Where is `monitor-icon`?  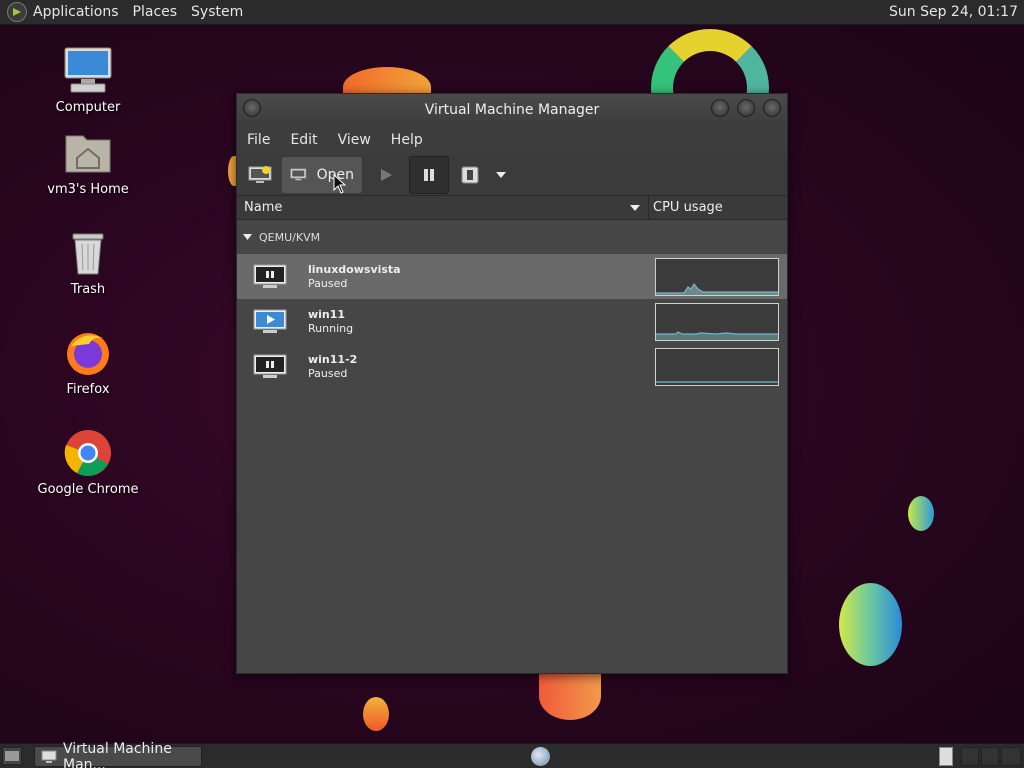 monitor-icon is located at coordinates (298, 174).